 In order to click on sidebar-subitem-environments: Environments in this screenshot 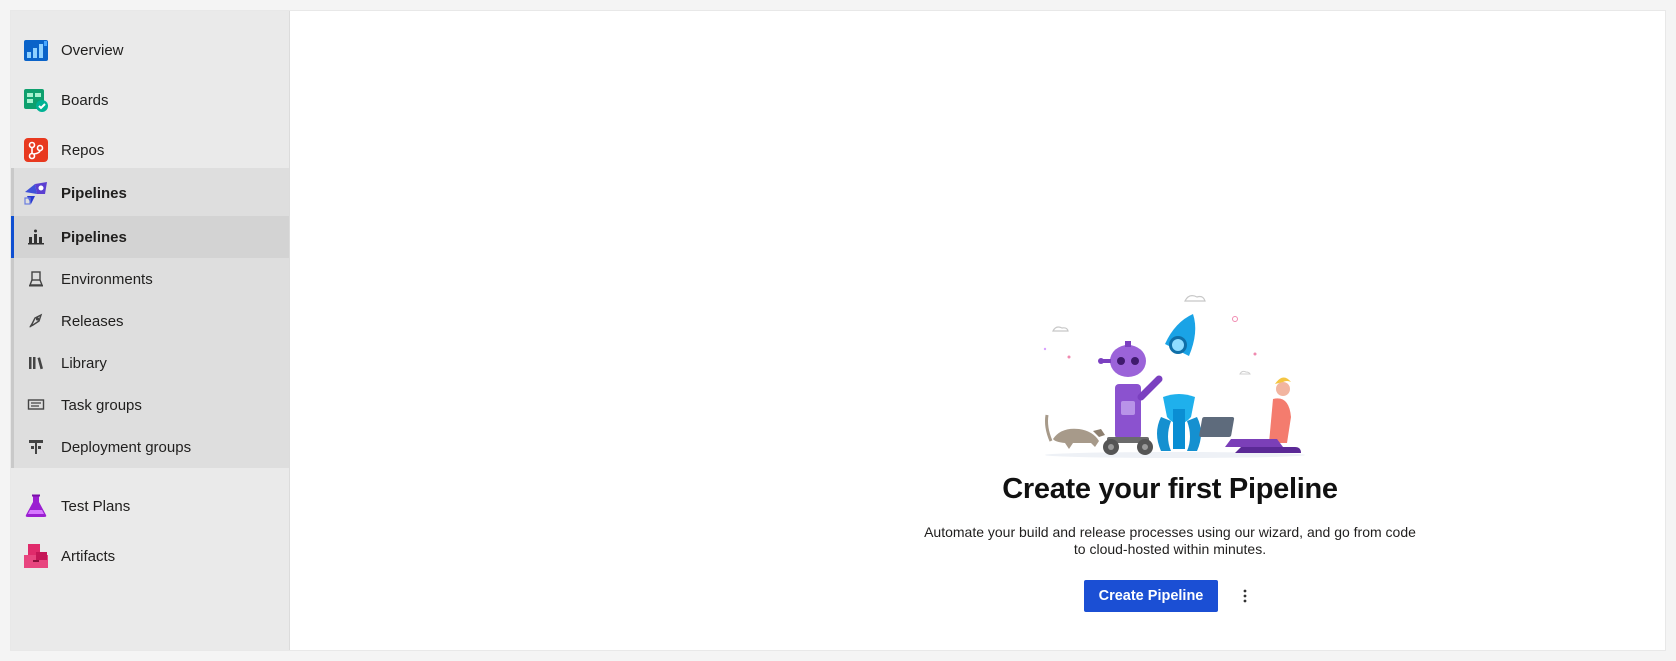, I will do `click(150, 279)`.